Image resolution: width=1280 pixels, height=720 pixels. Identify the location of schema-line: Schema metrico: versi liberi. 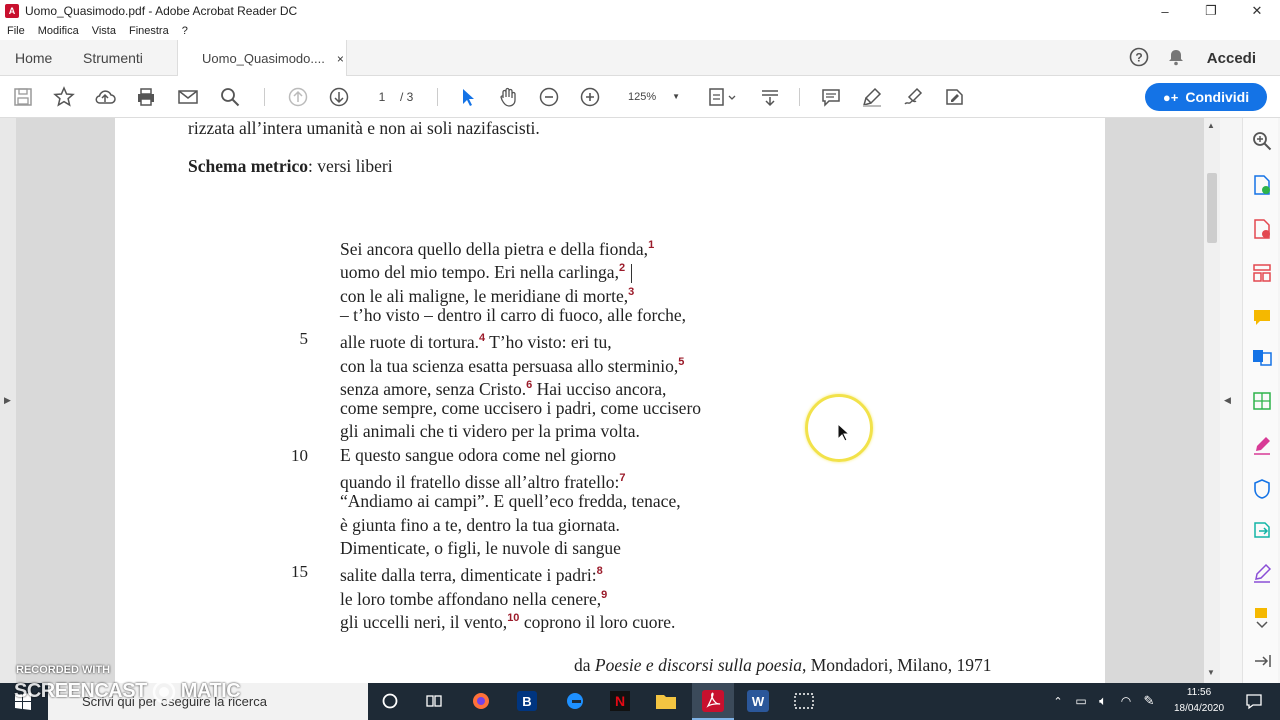
(290, 166).